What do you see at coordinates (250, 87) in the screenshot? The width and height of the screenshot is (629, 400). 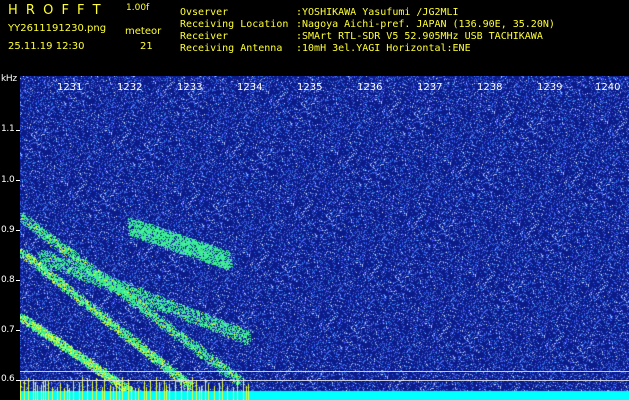 I see `x-tick-label: 1234` at bounding box center [250, 87].